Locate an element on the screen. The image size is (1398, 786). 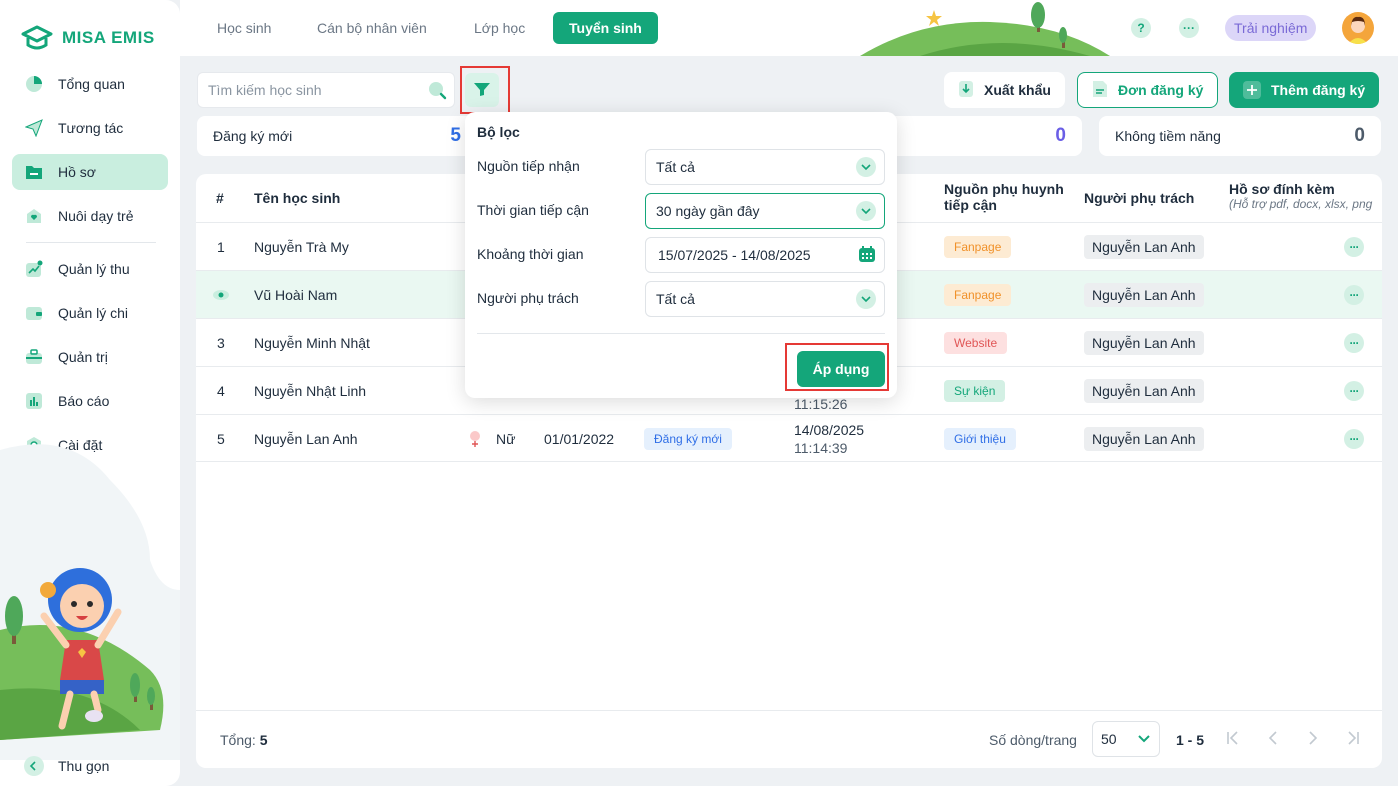
folder-icon is located at coordinates (34, 172).